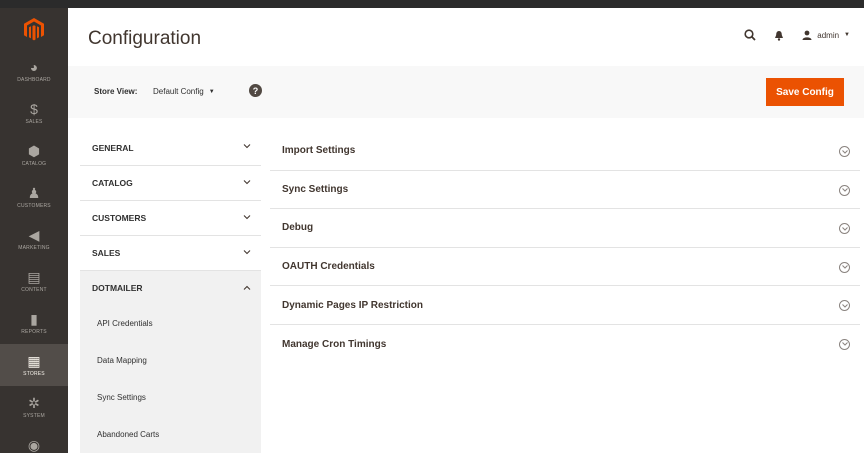  Describe the element at coordinates (34, 151) in the screenshot. I see `catalog-box-icon: ⬢` at that location.